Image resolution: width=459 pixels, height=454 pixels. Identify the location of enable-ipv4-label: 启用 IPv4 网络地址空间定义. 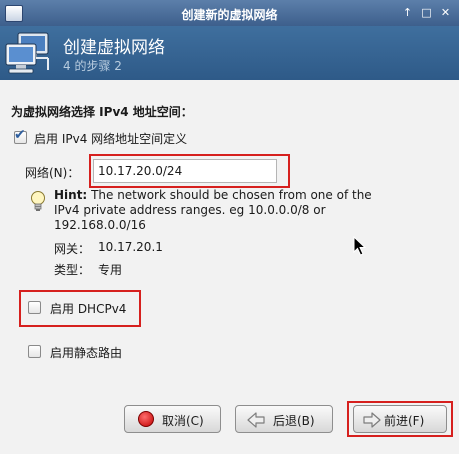
(111, 139).